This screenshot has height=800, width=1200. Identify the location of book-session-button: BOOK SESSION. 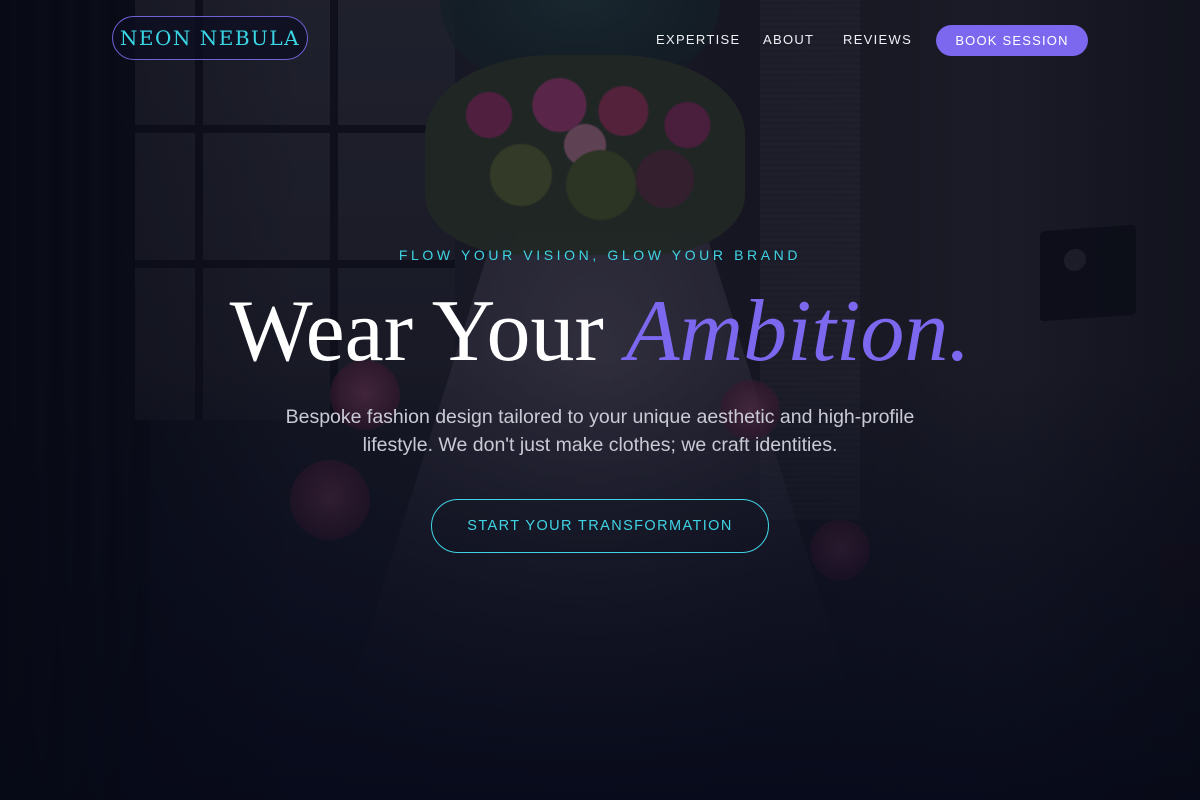
(1012, 40).